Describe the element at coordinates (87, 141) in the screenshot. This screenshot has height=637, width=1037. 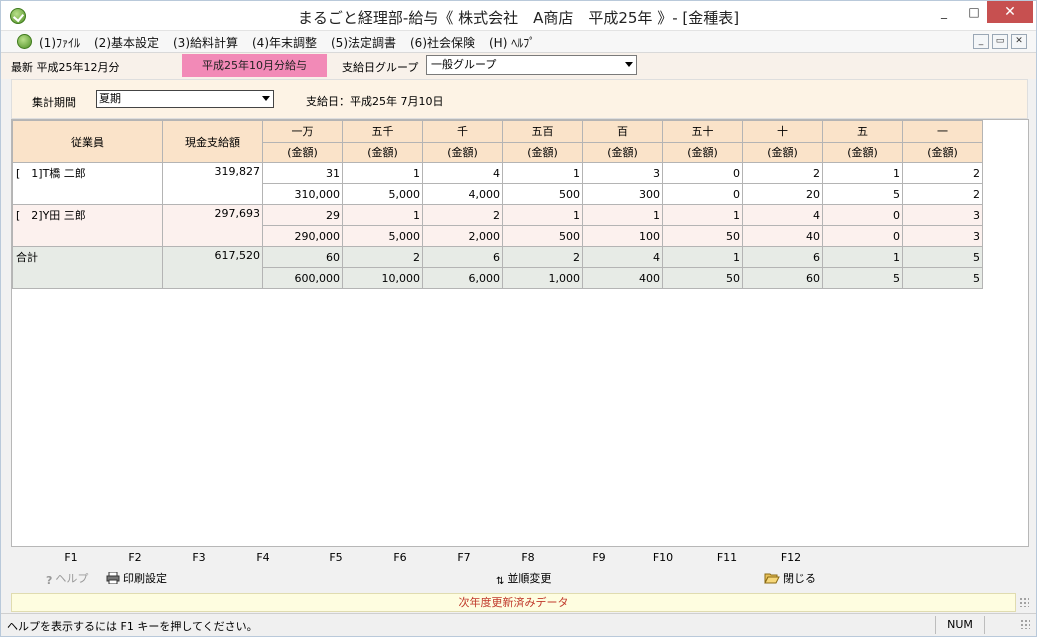
I see `header-employee: 従業員` at that location.